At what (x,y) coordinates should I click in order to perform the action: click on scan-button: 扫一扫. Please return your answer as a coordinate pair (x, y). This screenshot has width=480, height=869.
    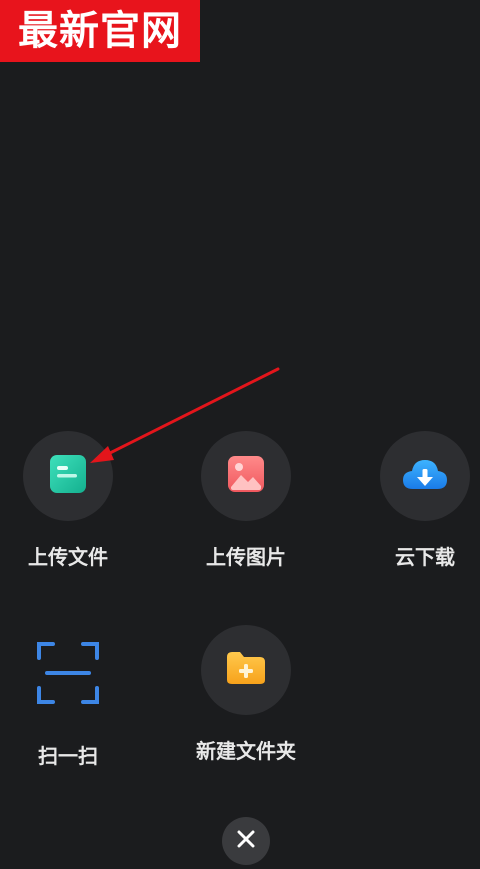
    Looking at the image, I should click on (74, 699).